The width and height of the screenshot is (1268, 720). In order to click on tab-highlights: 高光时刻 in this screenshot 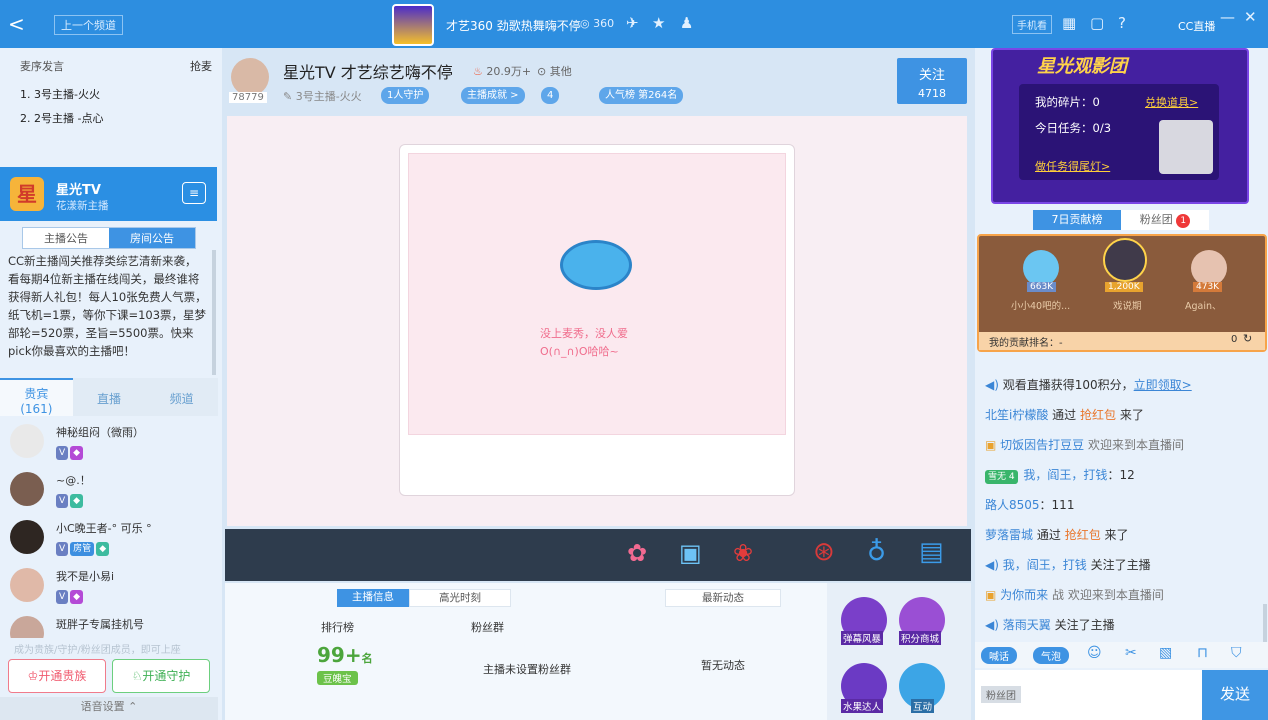, I will do `click(460, 598)`.